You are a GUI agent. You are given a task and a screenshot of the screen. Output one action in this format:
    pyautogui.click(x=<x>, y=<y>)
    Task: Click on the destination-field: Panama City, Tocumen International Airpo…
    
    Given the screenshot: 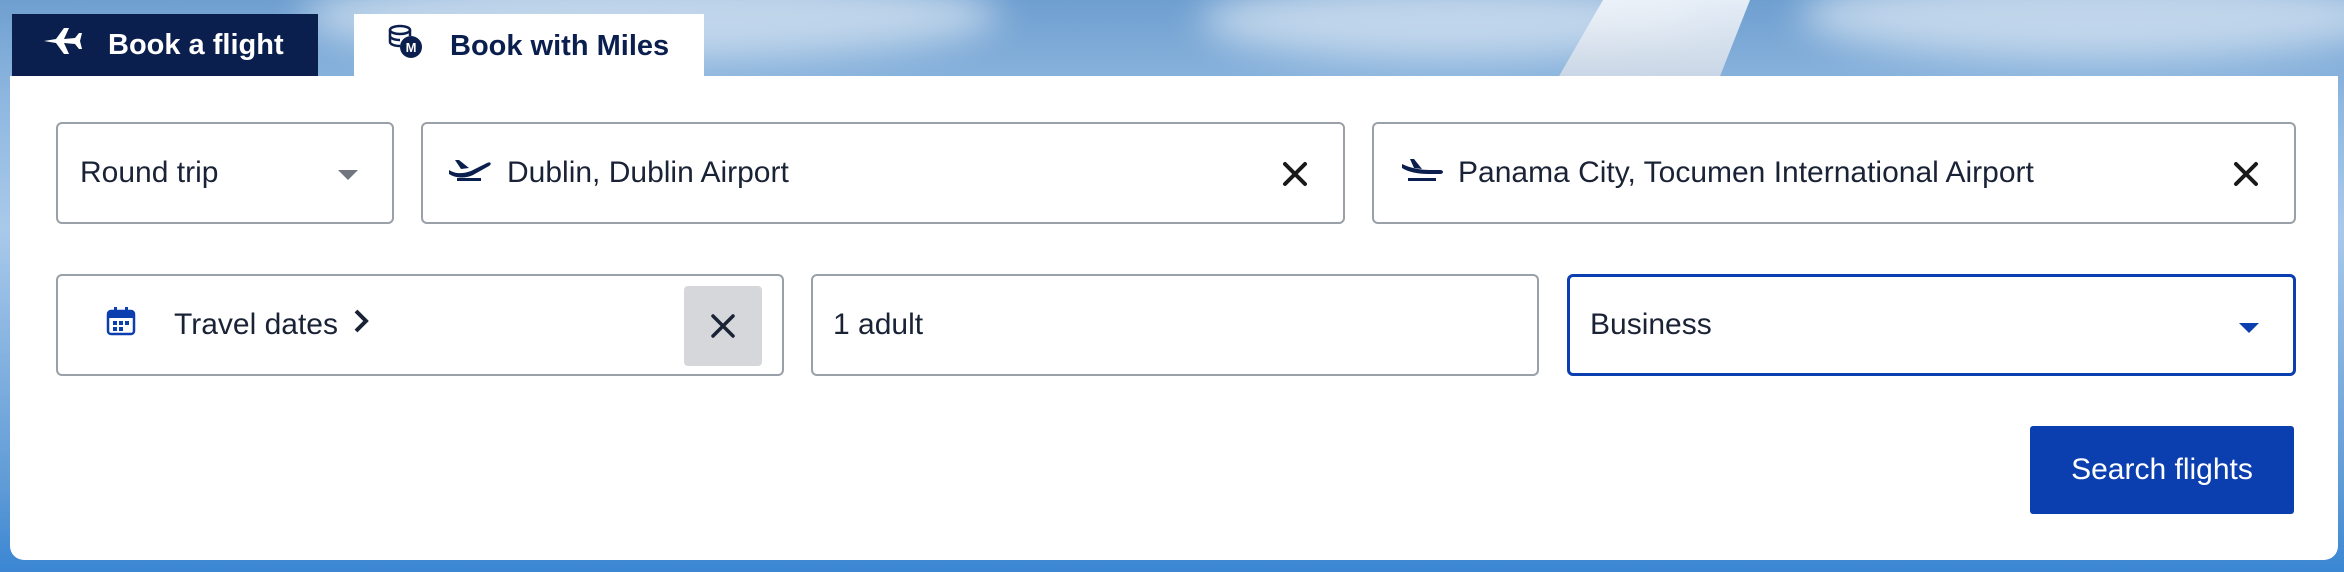 What is the action you would take?
    pyautogui.click(x=1834, y=173)
    